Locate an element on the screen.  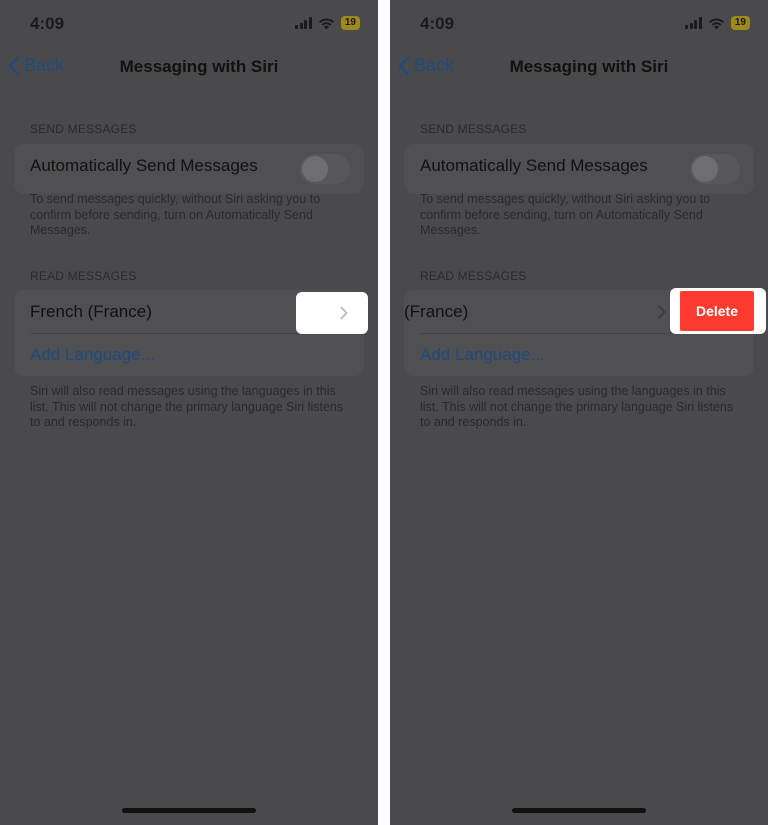
delete-button: Delete is located at coordinates (717, 311).